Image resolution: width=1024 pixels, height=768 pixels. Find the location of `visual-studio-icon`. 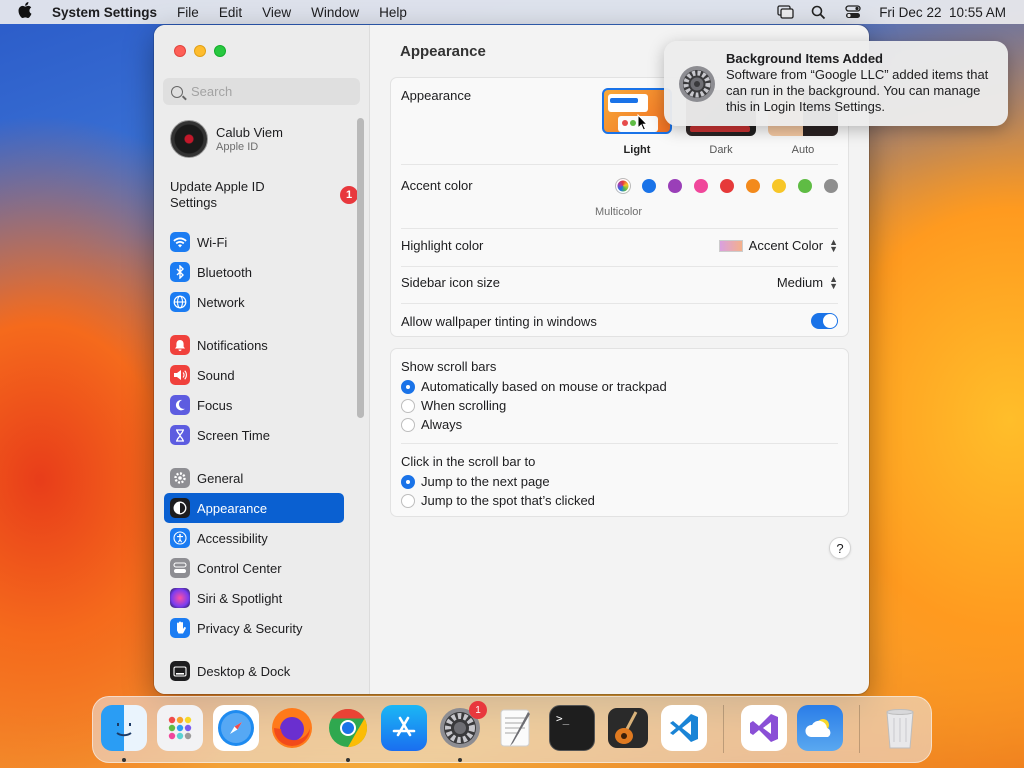

visual-studio-icon is located at coordinates (764, 728).